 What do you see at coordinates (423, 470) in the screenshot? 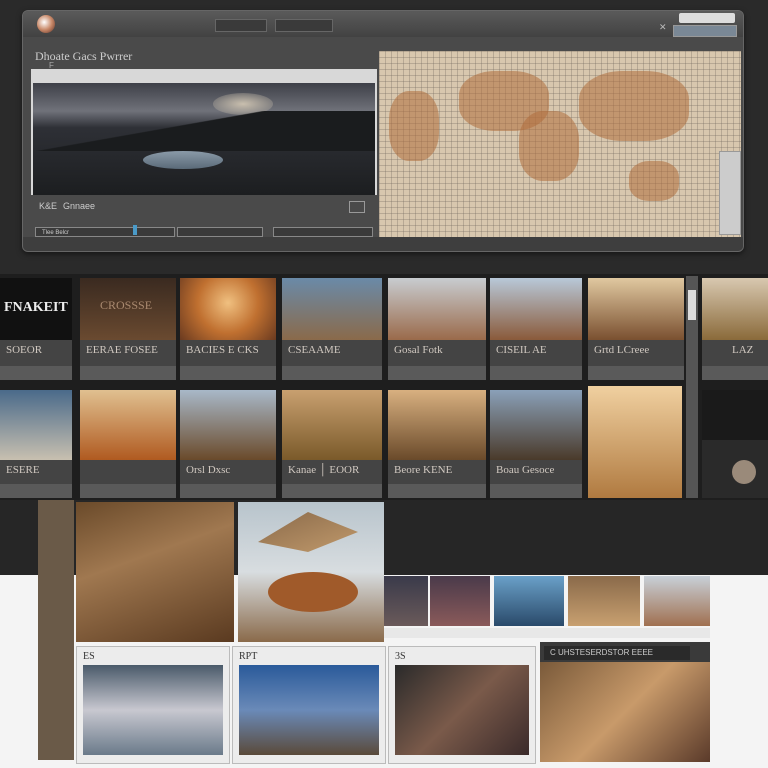
I see `tile-caption: Beore KENE` at bounding box center [423, 470].